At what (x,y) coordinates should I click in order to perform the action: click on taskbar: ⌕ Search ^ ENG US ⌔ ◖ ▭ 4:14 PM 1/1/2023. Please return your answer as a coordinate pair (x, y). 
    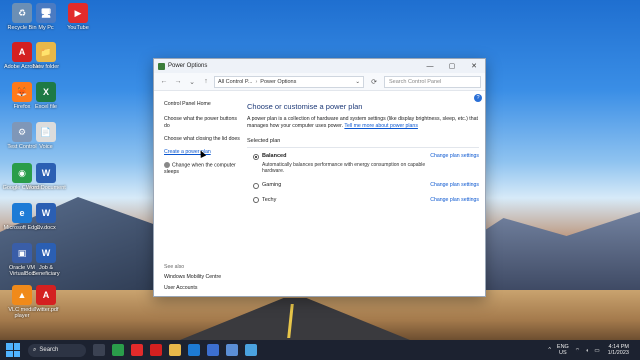
    Looking at the image, I should click on (320, 350).